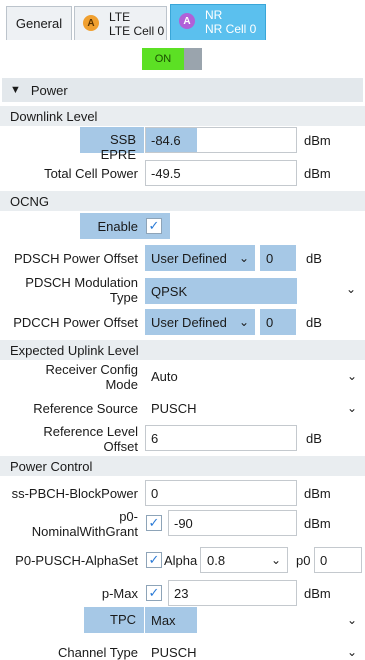 The height and width of the screenshot is (660, 365). What do you see at coordinates (255, 649) in the screenshot?
I see `channel-type-select: PUSCH ⌄` at bounding box center [255, 649].